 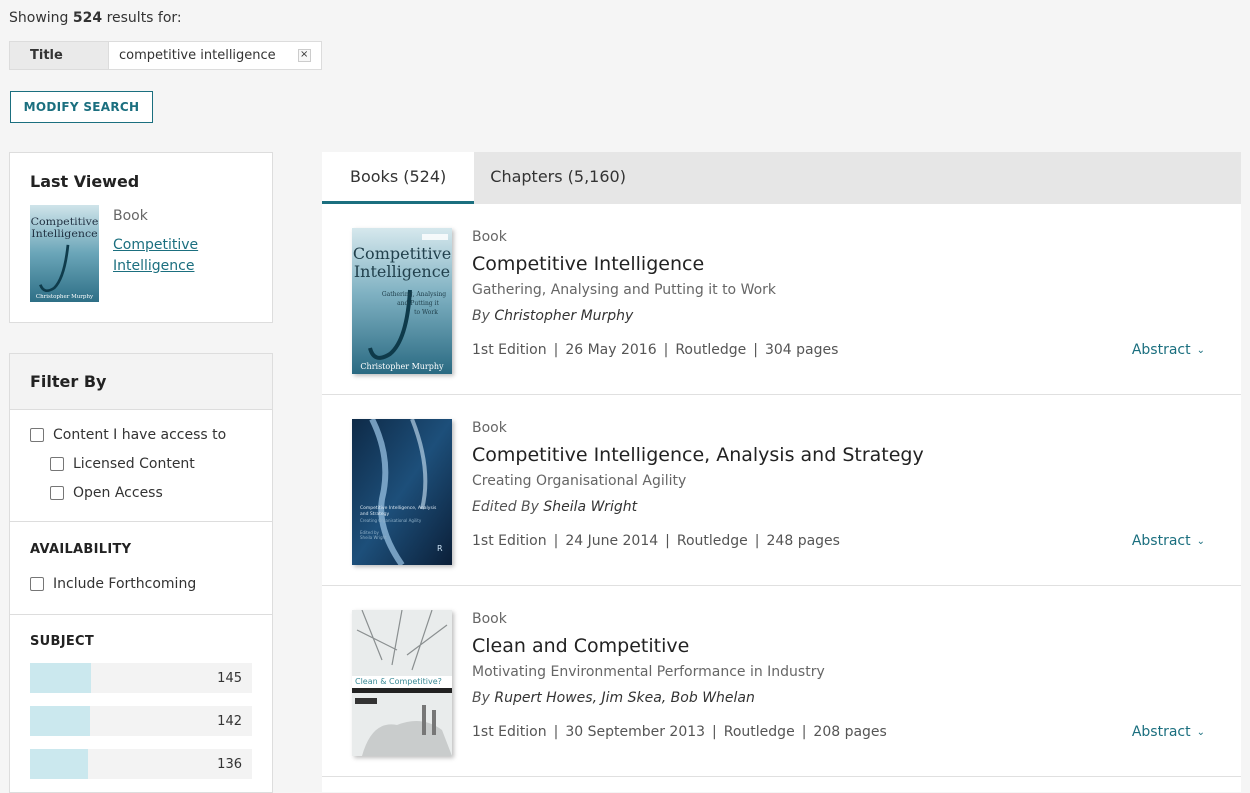 I want to click on by-prefix: Edited By, so click(x=505, y=507).